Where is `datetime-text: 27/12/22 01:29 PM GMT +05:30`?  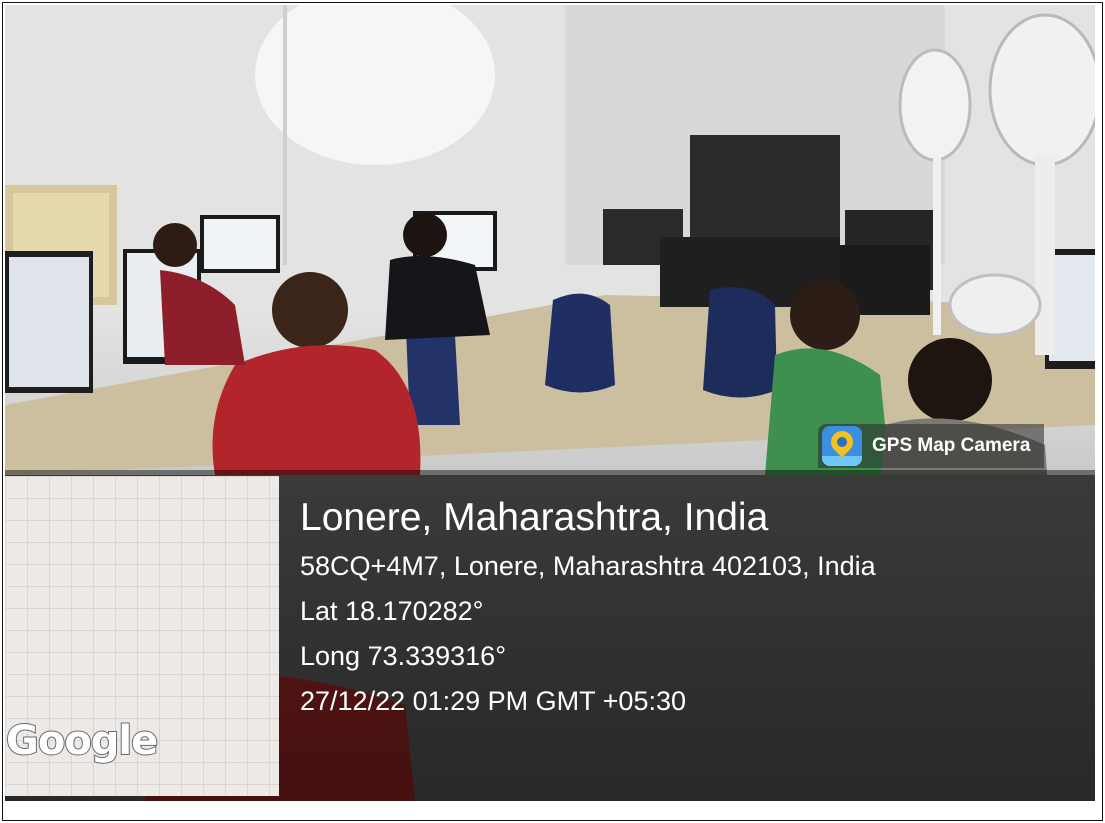 datetime-text: 27/12/22 01:29 PM GMT +05:30 is located at coordinates (493, 701).